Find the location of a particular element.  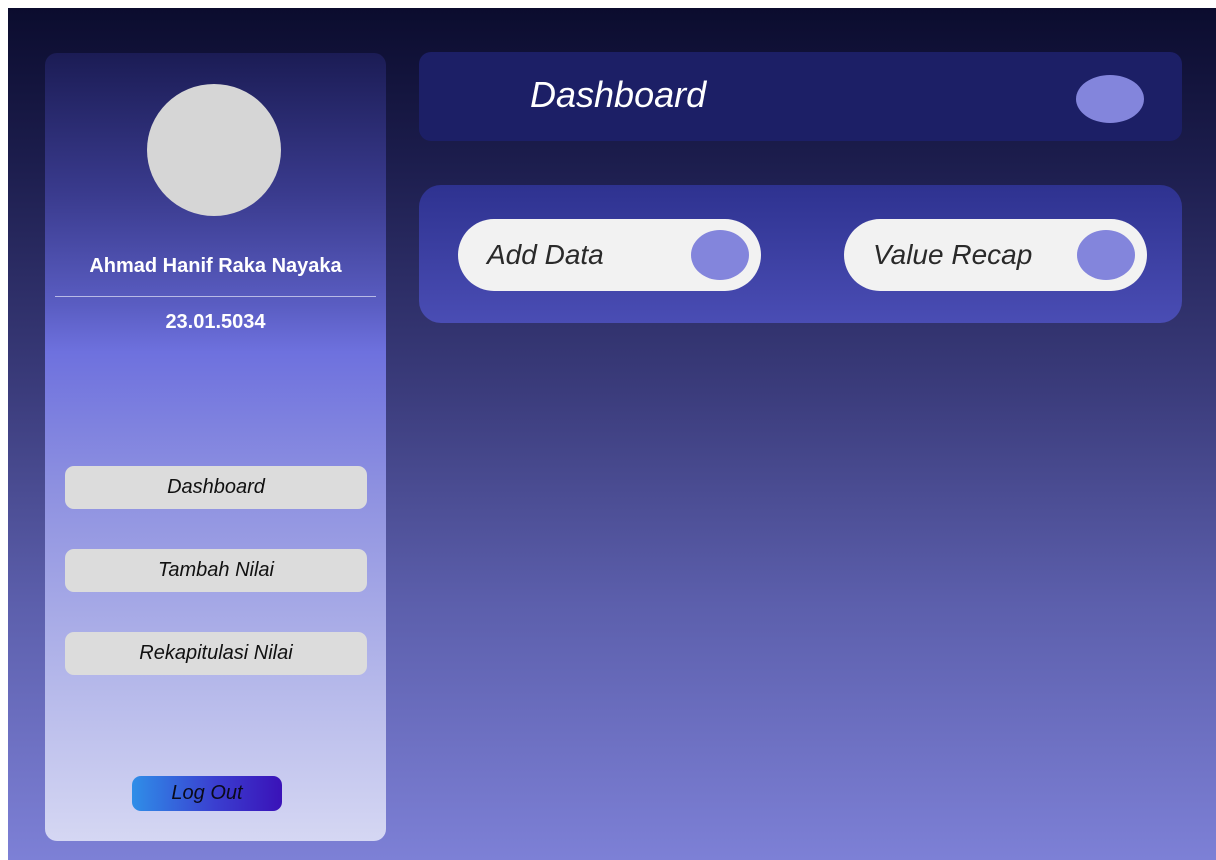

value-recap-button: Value Recap is located at coordinates (995, 255).